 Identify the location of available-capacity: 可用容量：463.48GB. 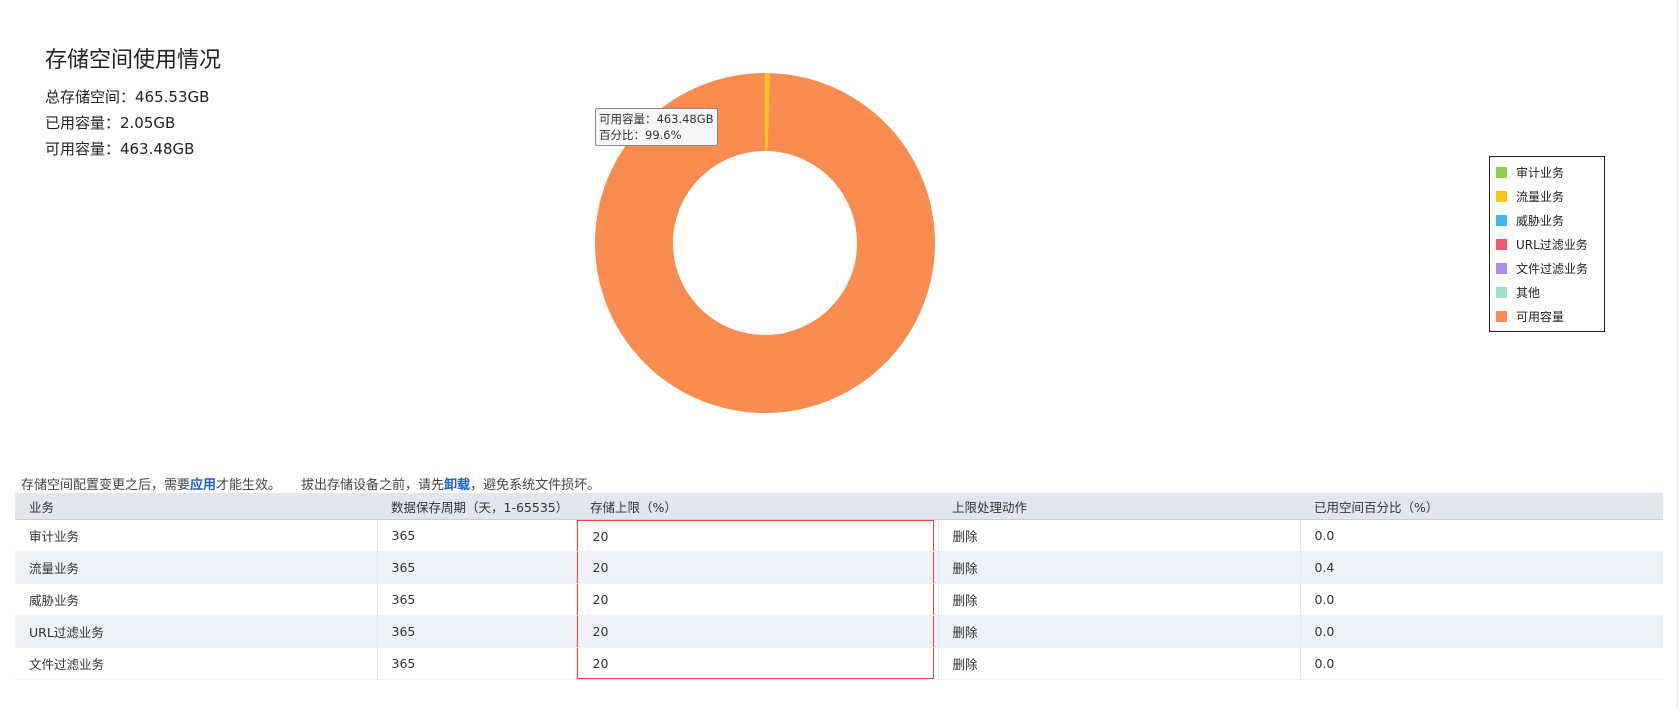
(120, 149).